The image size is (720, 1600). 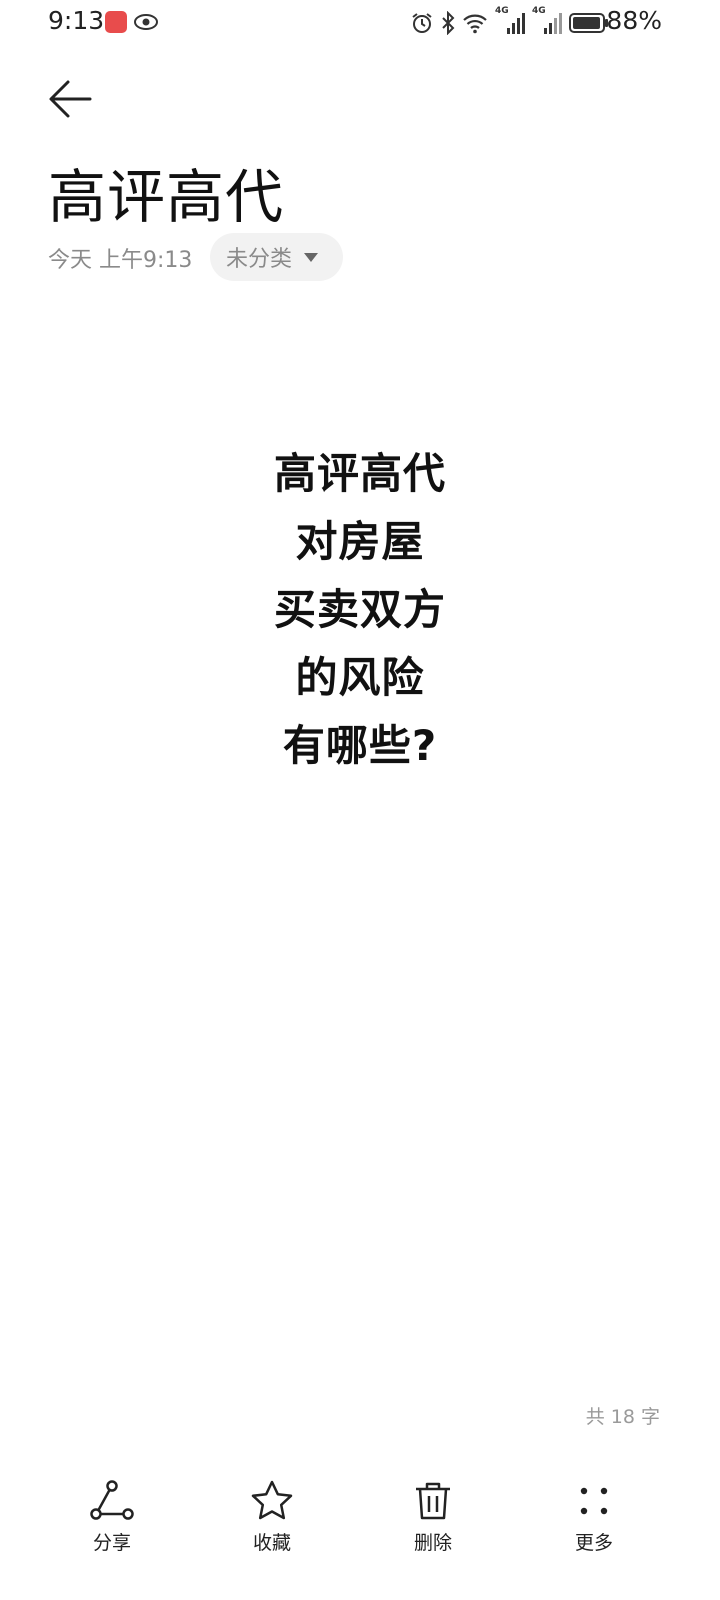 What do you see at coordinates (360, 541) in the screenshot?
I see `note-line: 对房屋` at bounding box center [360, 541].